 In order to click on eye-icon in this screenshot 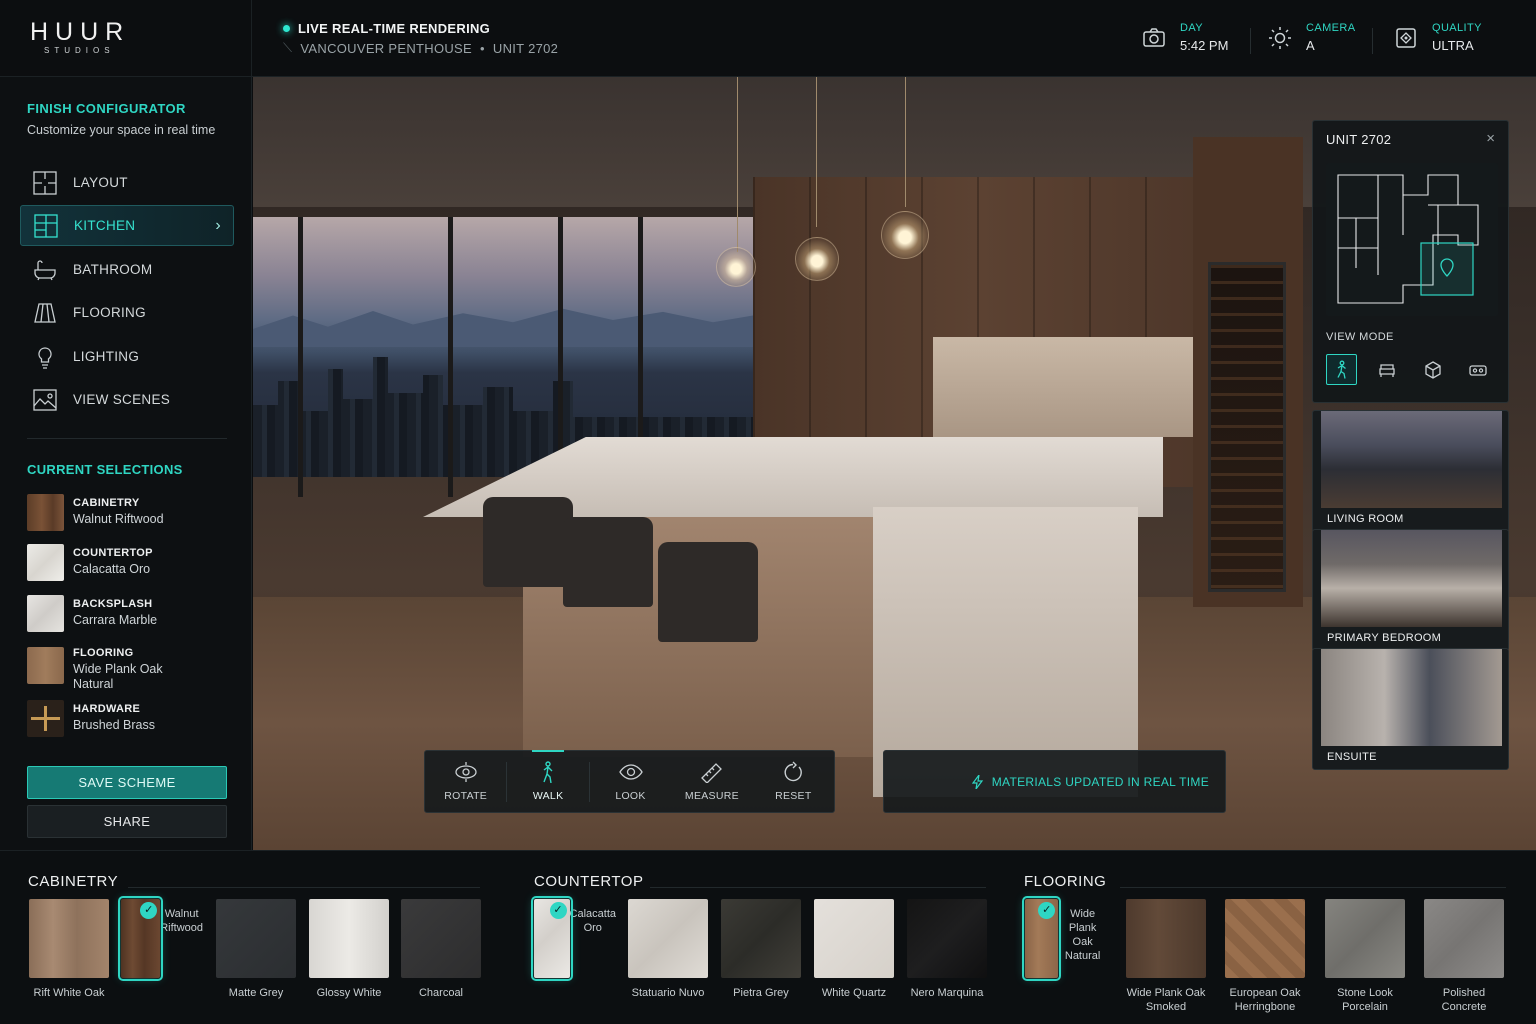, I will do `click(630, 772)`.